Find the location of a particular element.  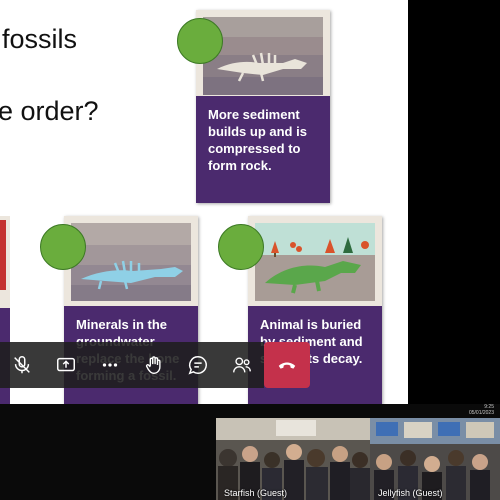

hang-up-icon is located at coordinates (287, 365).